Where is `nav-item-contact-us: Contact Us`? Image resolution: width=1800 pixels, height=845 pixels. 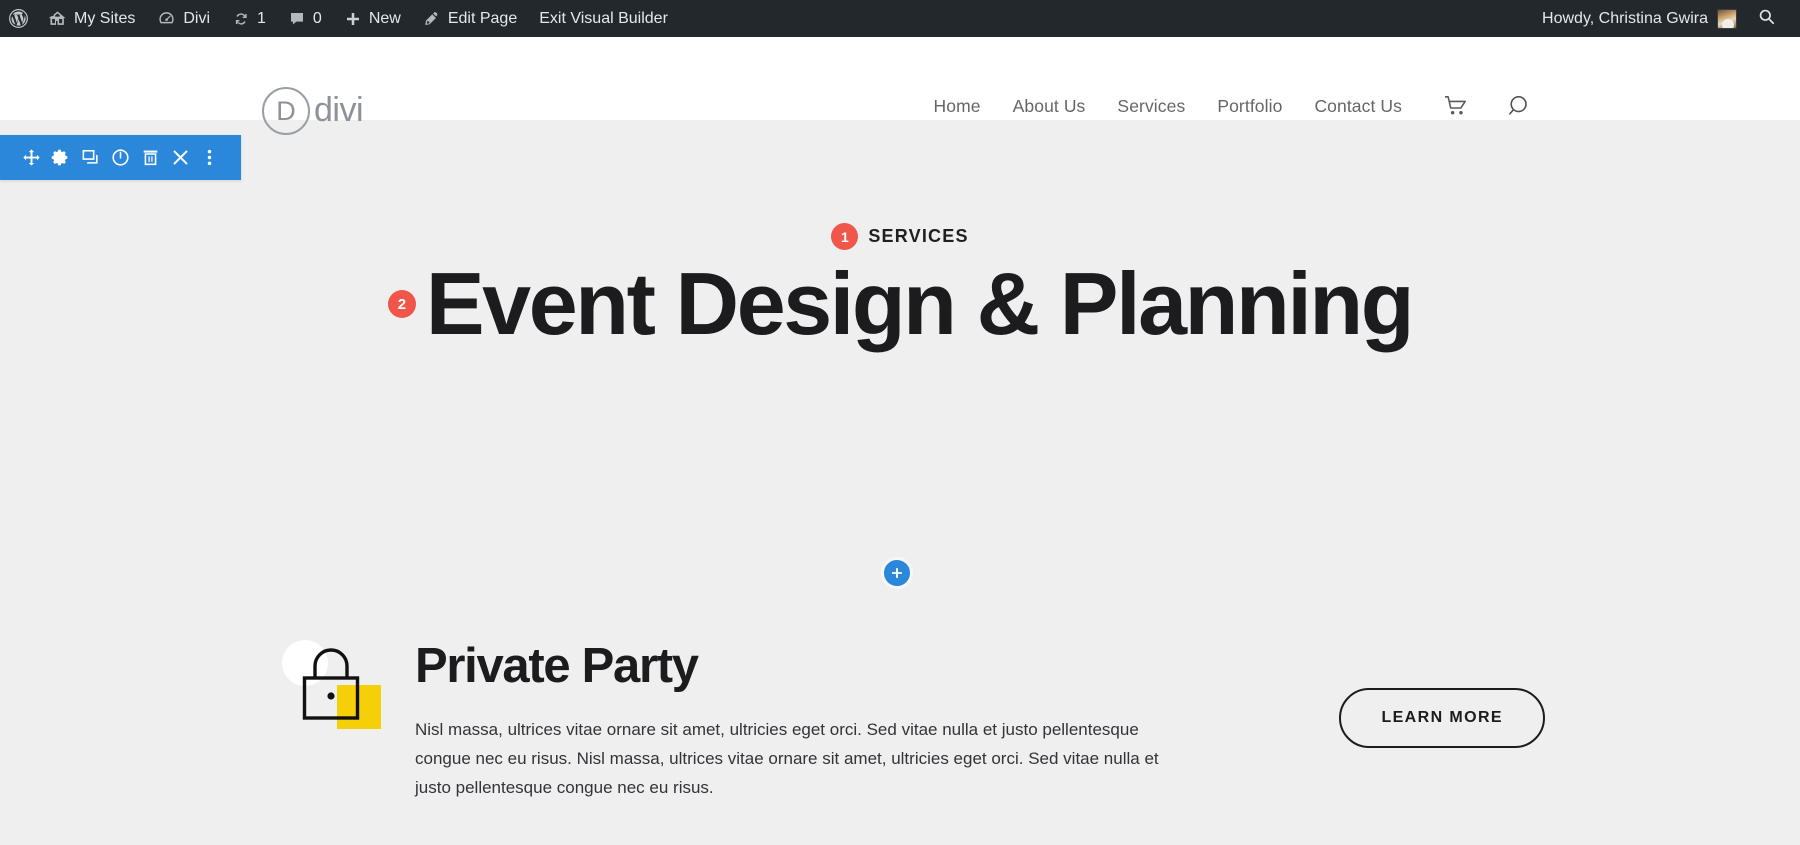
nav-item-contact-us: Contact Us is located at coordinates (1358, 106).